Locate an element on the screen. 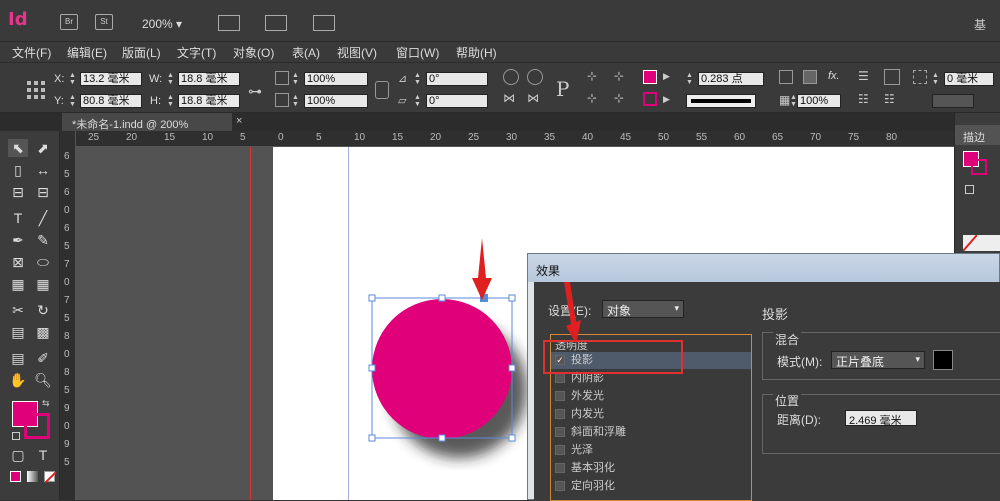  scale-y-spinner: ▲ ▼ is located at coordinates (296, 101).